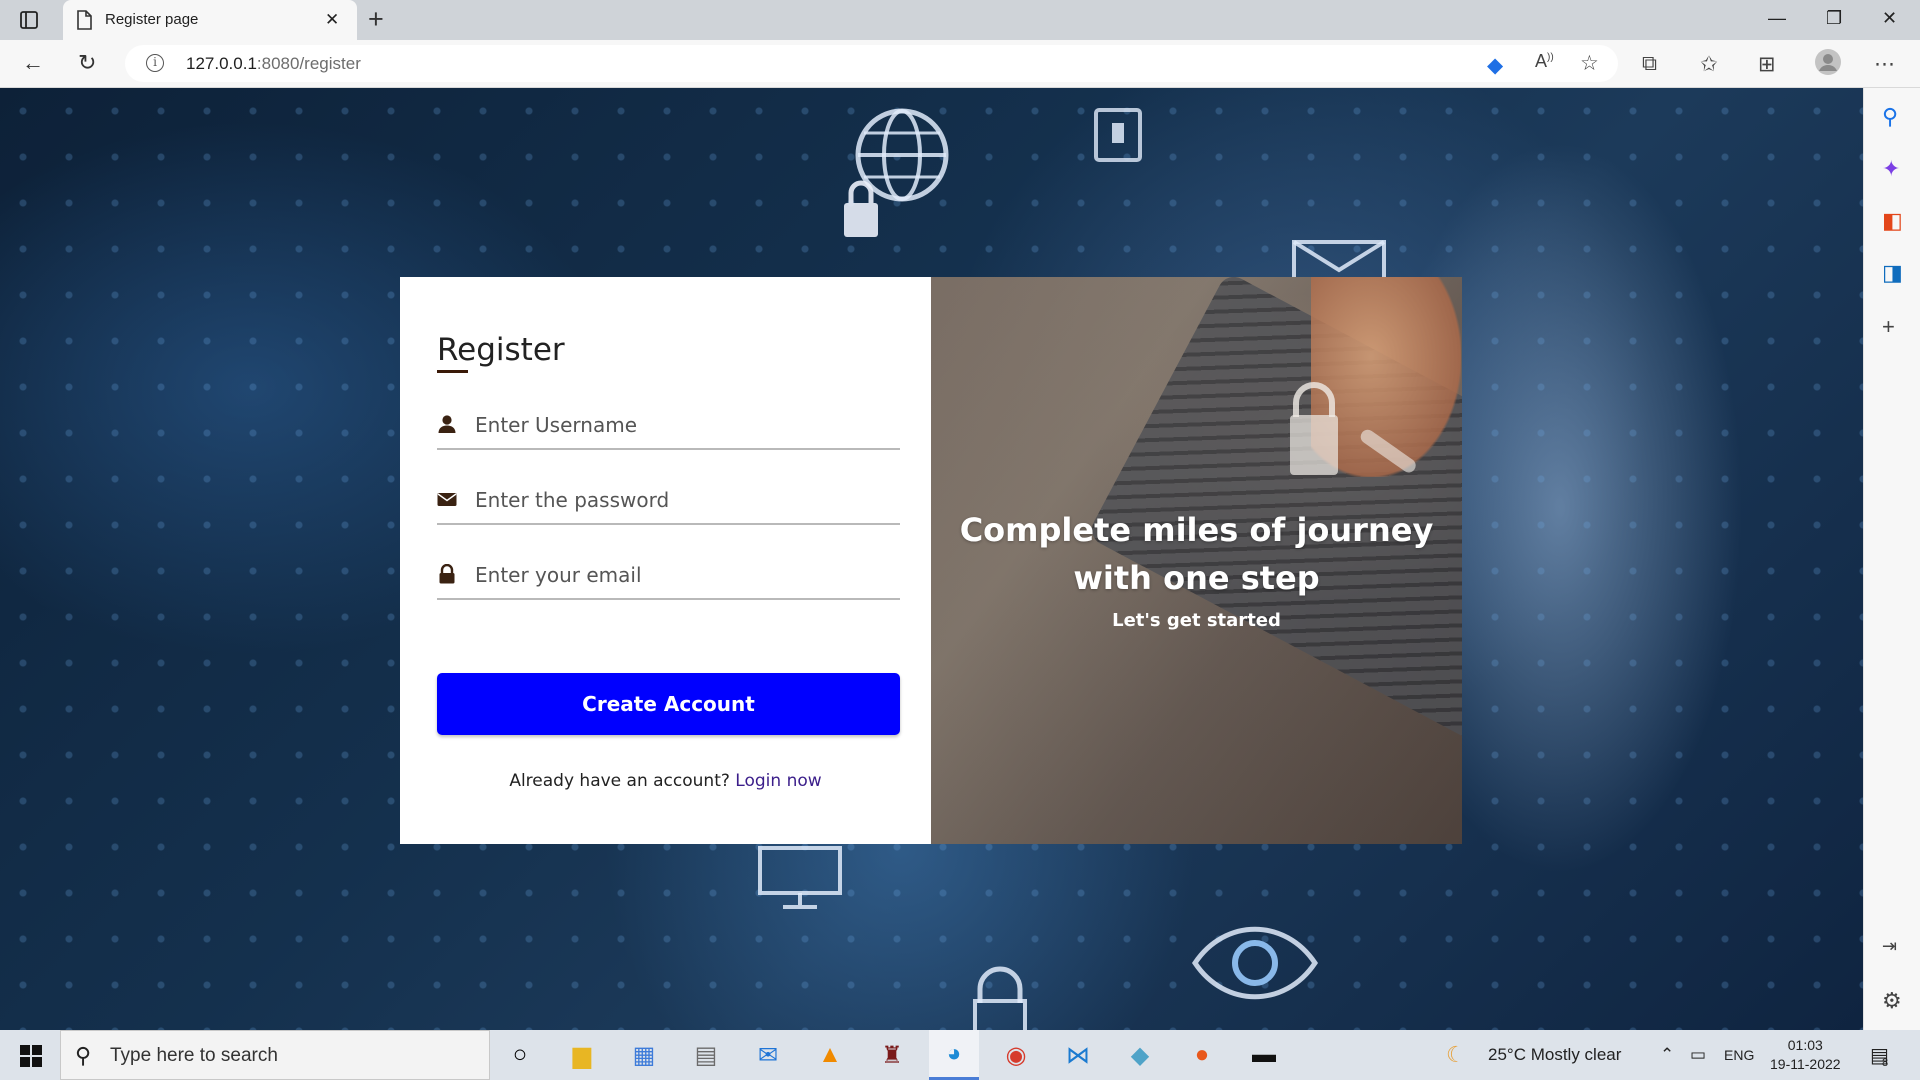 The width and height of the screenshot is (1920, 1080). I want to click on extensions-icon: ⧉, so click(1649, 64).